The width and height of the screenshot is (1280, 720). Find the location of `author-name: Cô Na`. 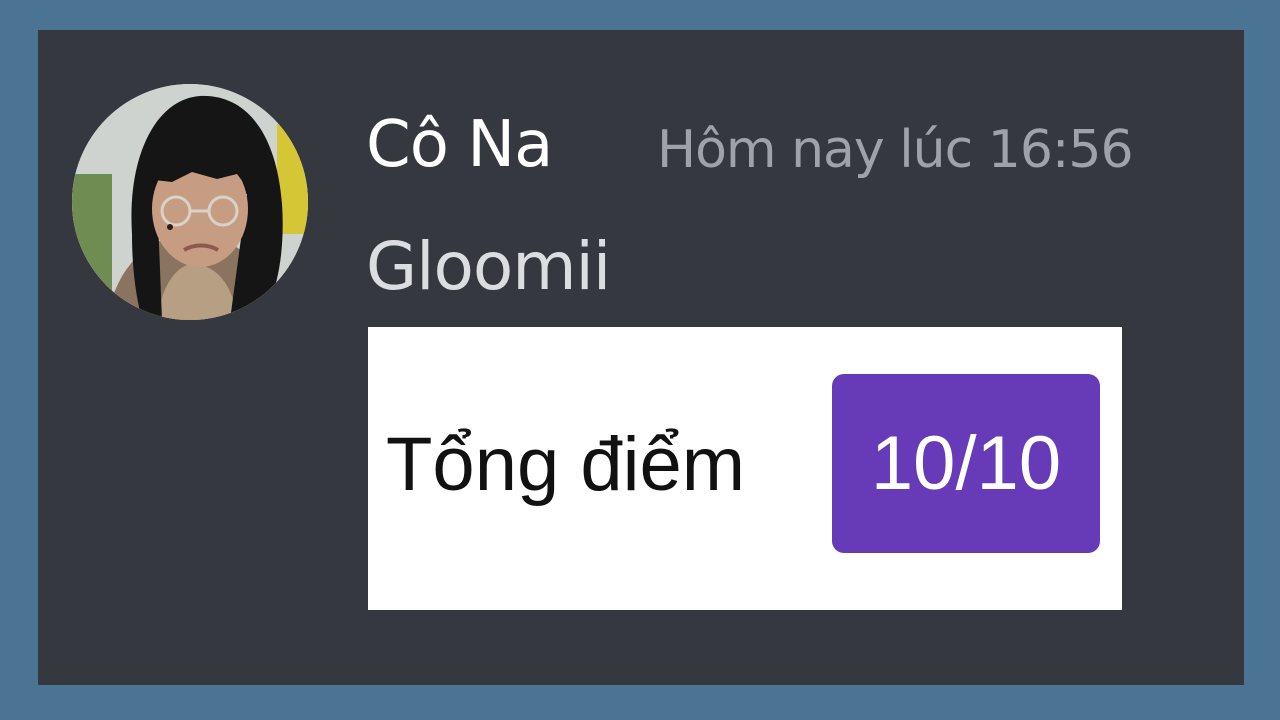

author-name: Cô Na is located at coordinates (459, 145).